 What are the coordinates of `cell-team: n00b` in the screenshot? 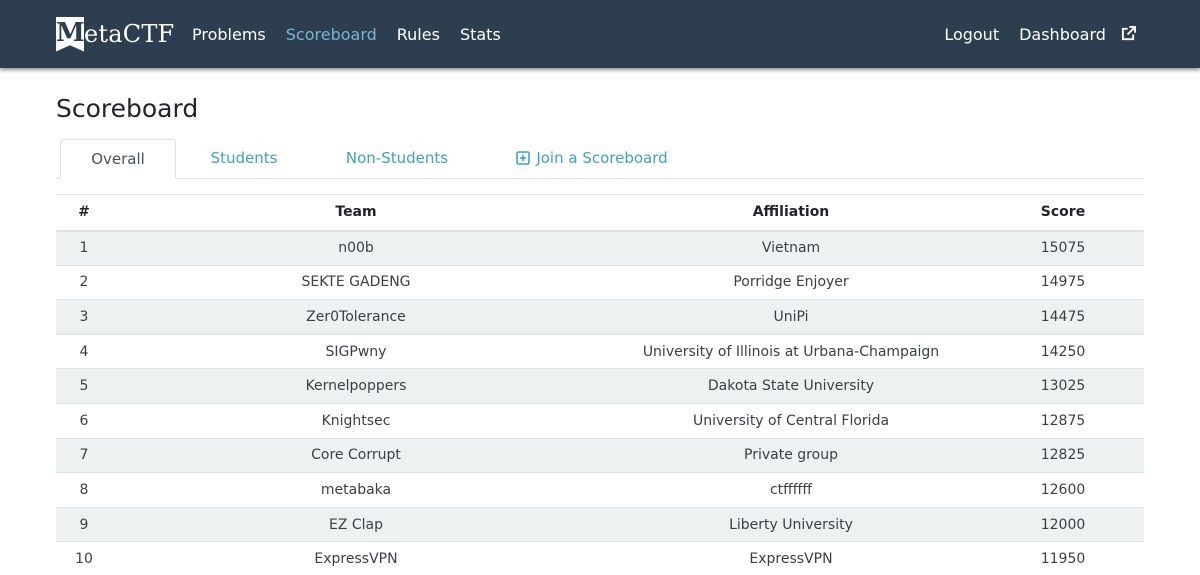 It's located at (356, 248).